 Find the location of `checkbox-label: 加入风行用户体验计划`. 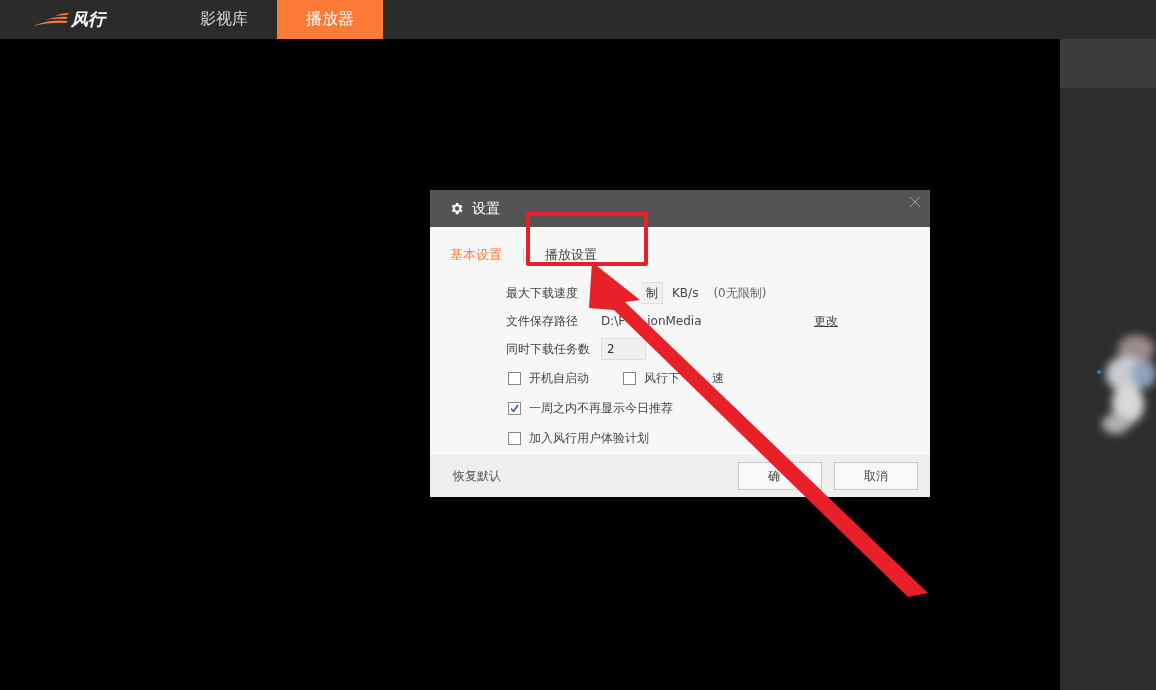

checkbox-label: 加入风行用户体验计划 is located at coordinates (589, 438).